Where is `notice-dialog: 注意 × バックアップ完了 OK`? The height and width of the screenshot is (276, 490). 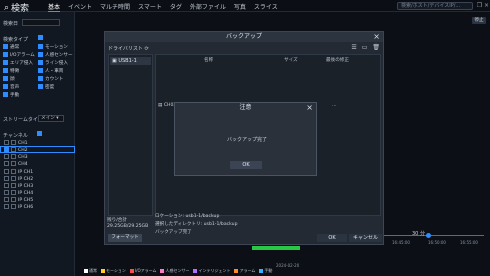
notice-dialog: 注意 × バックアップ完了 OK is located at coordinates (245, 139).